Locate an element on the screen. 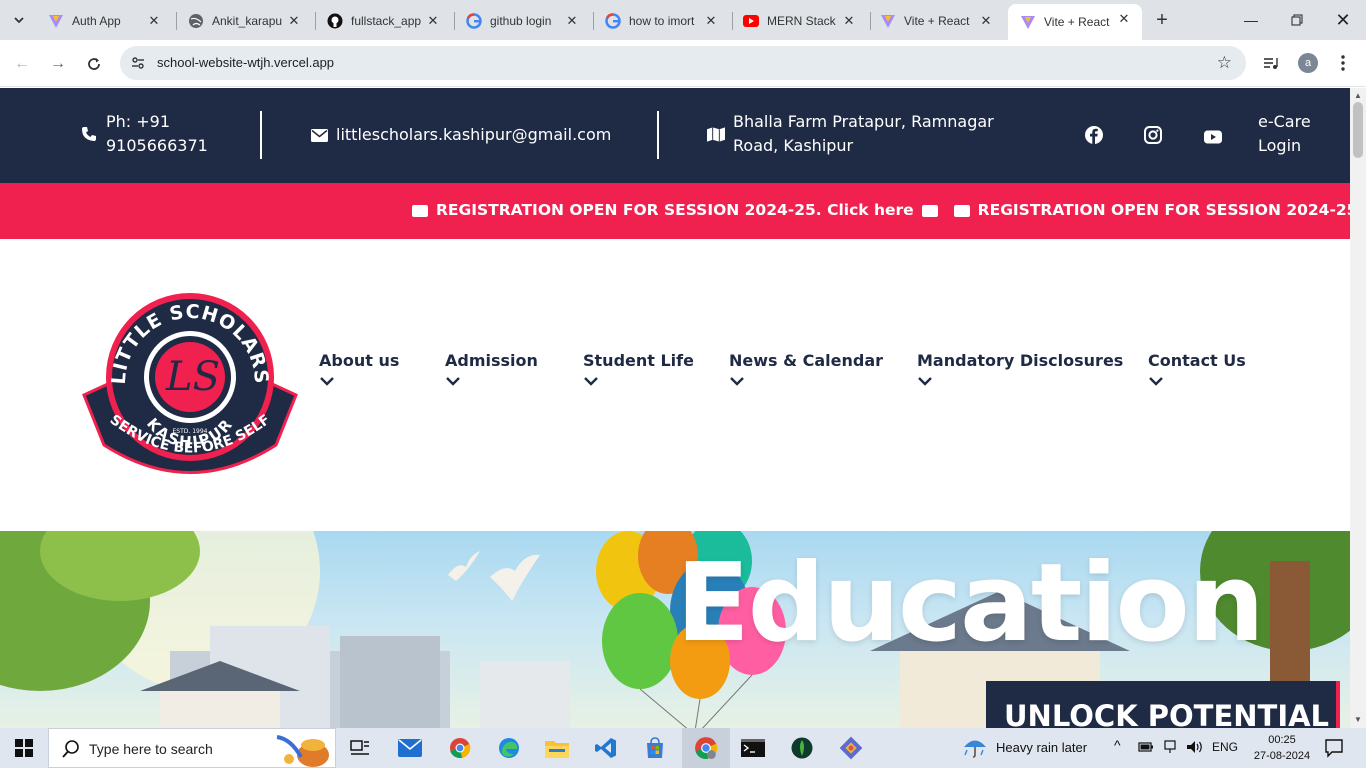  globe-icon is located at coordinates (196, 21).